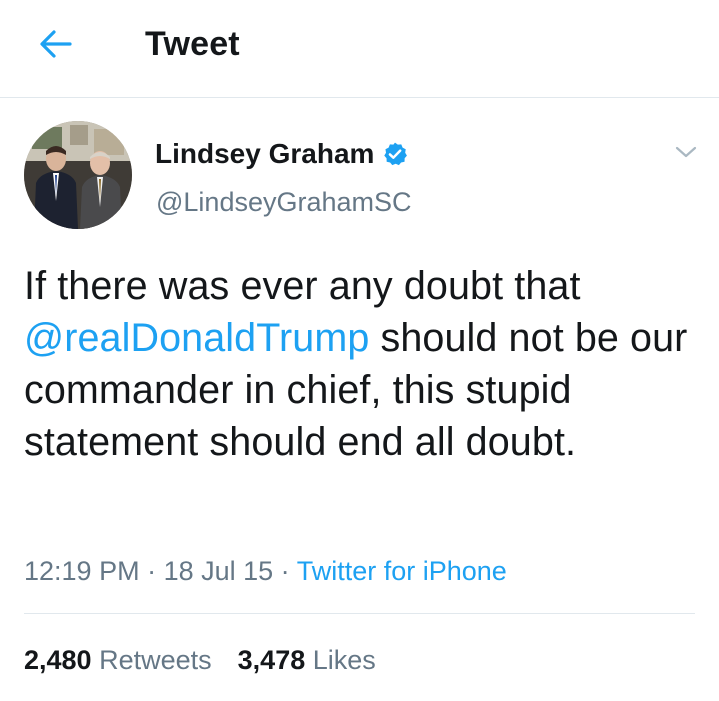  I want to click on tweet-date: 18 Jul 15, so click(218, 571).